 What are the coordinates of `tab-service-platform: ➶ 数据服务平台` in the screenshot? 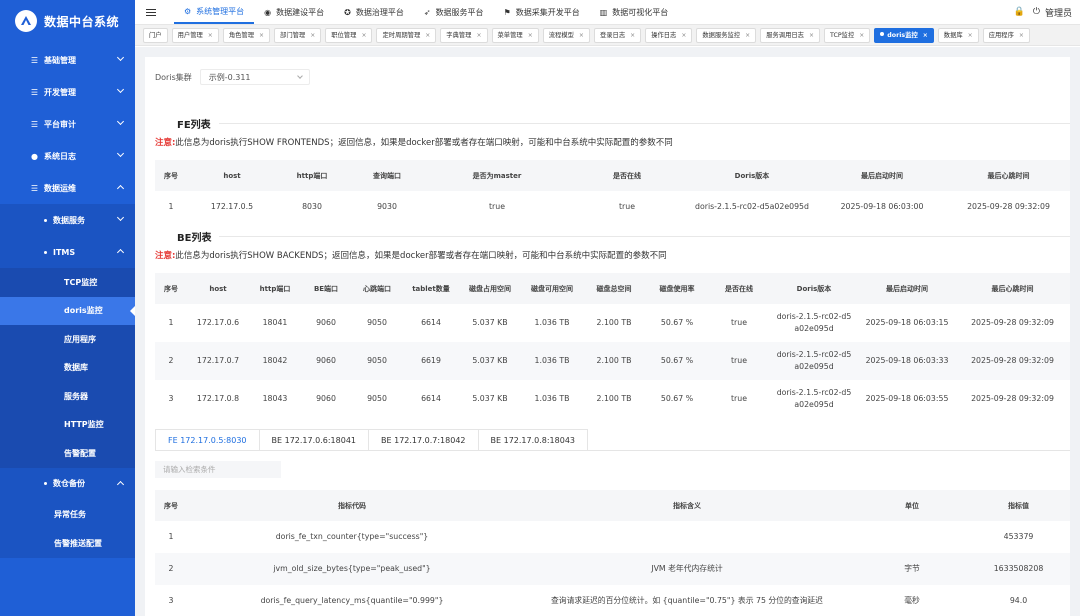 It's located at (454, 12).